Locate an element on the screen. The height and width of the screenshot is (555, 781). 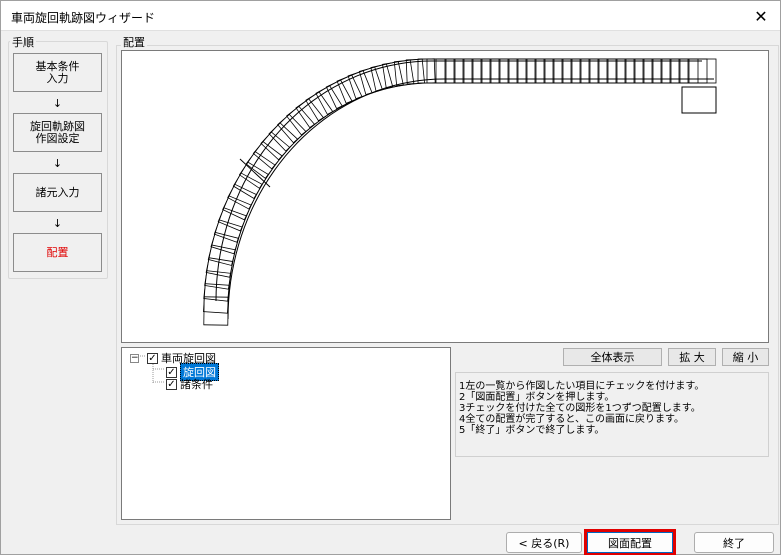
item-tree: − ✓ 車両旋回図 ✓ 旋回図 ✓ 諸条件 is located at coordinates (286, 433).